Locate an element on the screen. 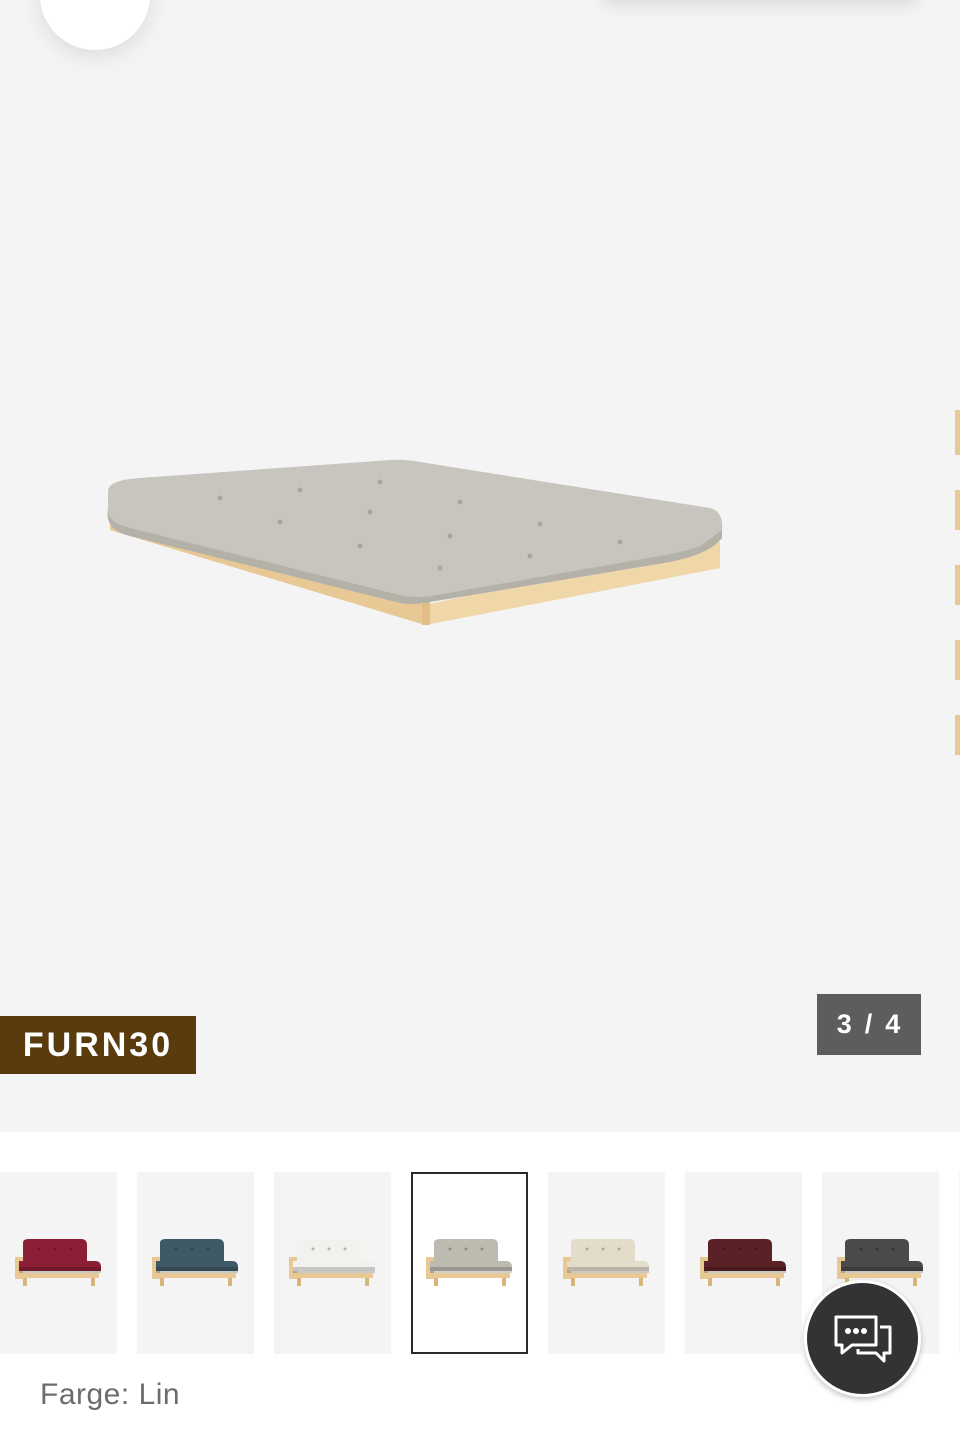 Image resolution: width=960 pixels, height=1452 pixels. image-counter: 3 / 4 is located at coordinates (869, 1024).